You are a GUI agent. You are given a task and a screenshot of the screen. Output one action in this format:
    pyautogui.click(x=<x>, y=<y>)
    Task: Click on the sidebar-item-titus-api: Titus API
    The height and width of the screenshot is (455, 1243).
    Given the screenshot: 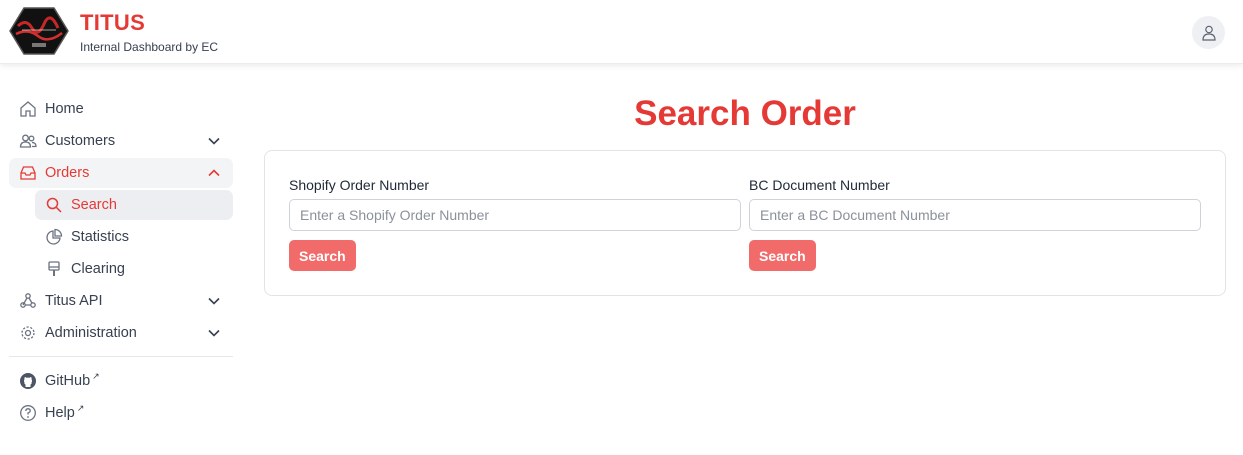 What is the action you would take?
    pyautogui.click(x=121, y=301)
    